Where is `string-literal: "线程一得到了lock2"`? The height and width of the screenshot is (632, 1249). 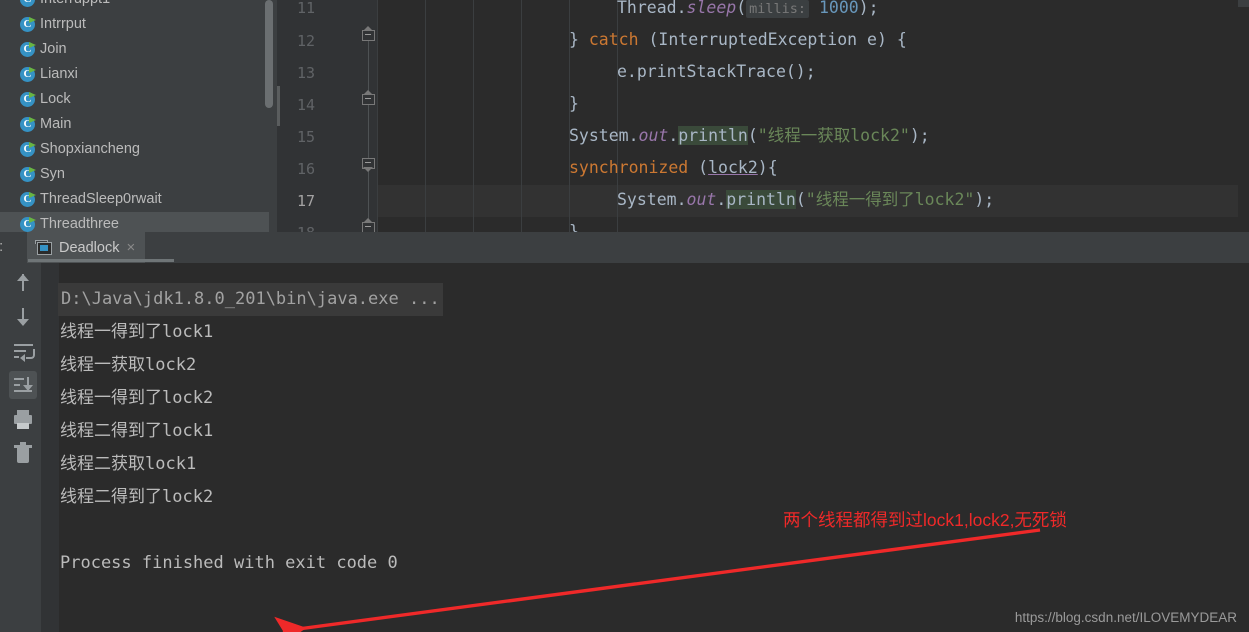 string-literal: "线程一得到了lock2" is located at coordinates (890, 199).